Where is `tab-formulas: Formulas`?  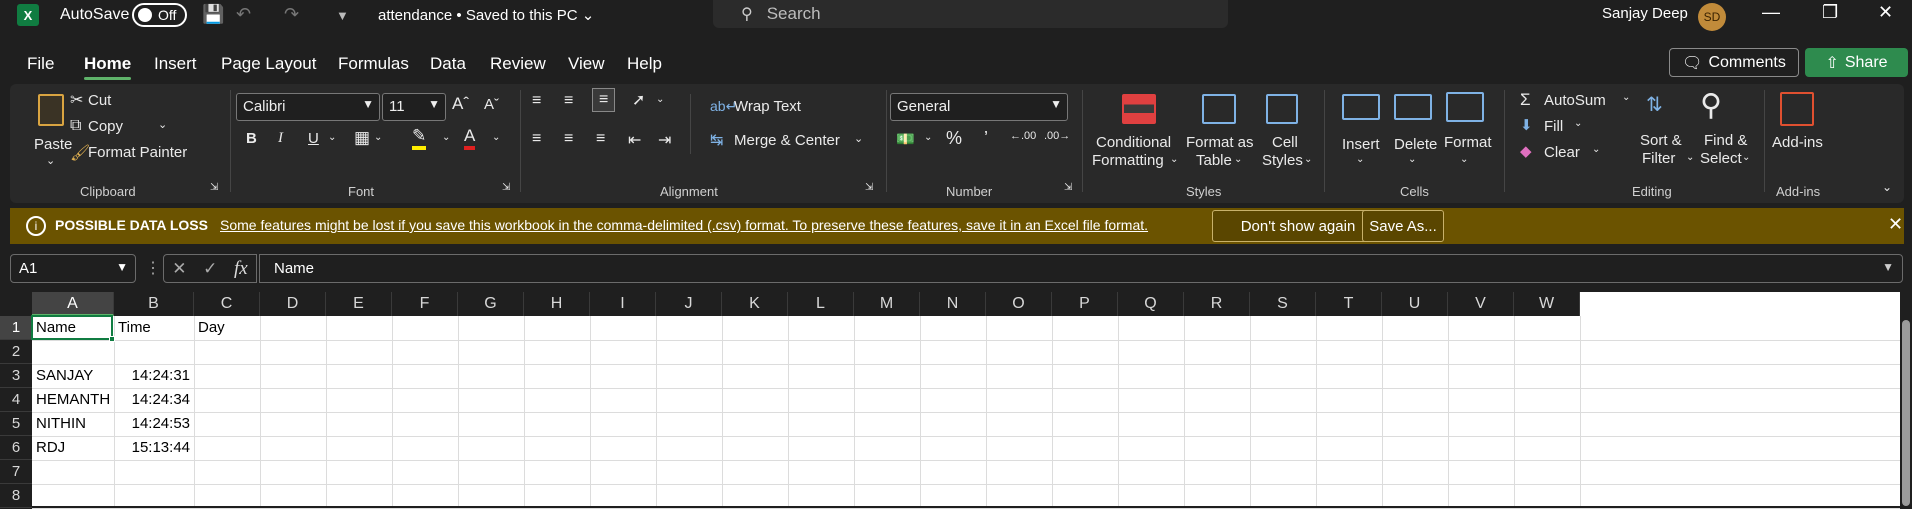
tab-formulas: Formulas is located at coordinates (373, 64).